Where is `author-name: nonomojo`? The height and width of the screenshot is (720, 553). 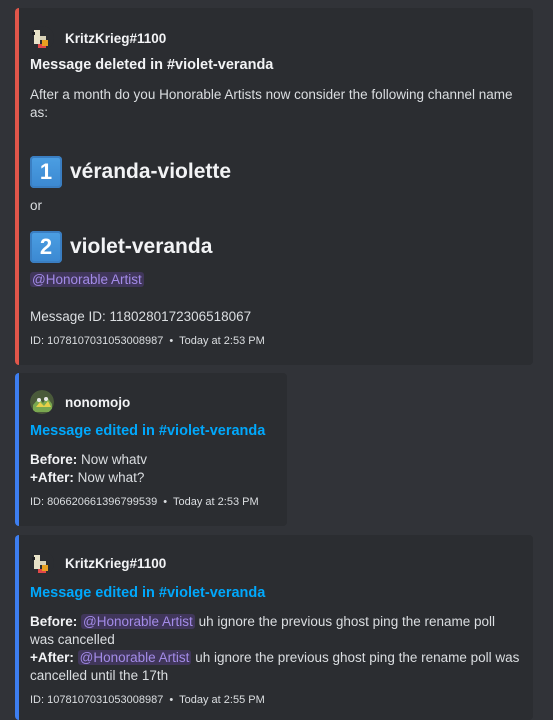 author-name: nonomojo is located at coordinates (97, 402).